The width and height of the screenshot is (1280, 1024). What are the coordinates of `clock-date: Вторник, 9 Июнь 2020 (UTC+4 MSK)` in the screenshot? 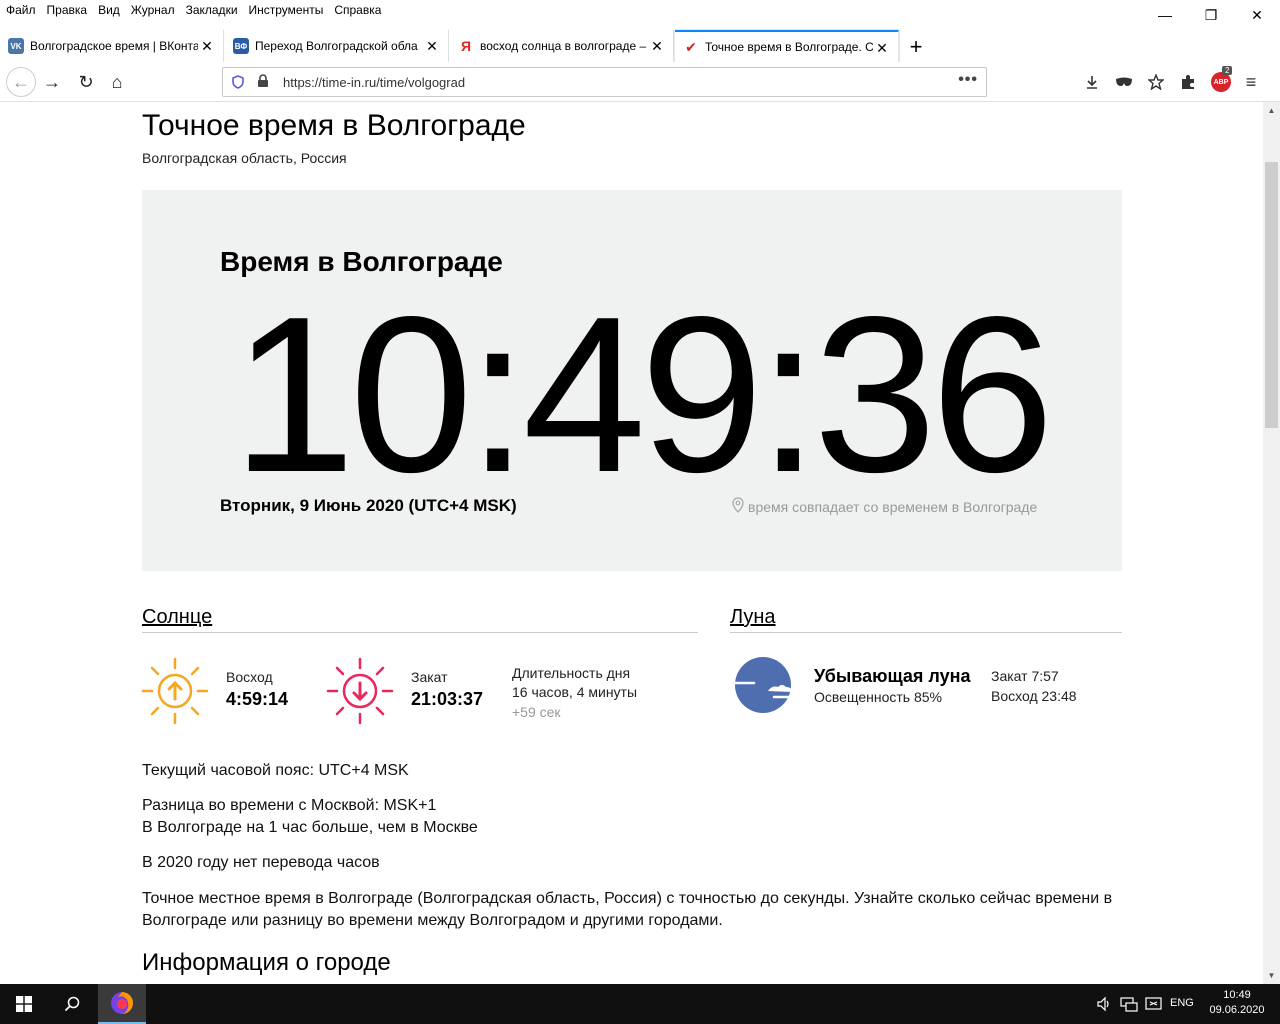 It's located at (368, 505).